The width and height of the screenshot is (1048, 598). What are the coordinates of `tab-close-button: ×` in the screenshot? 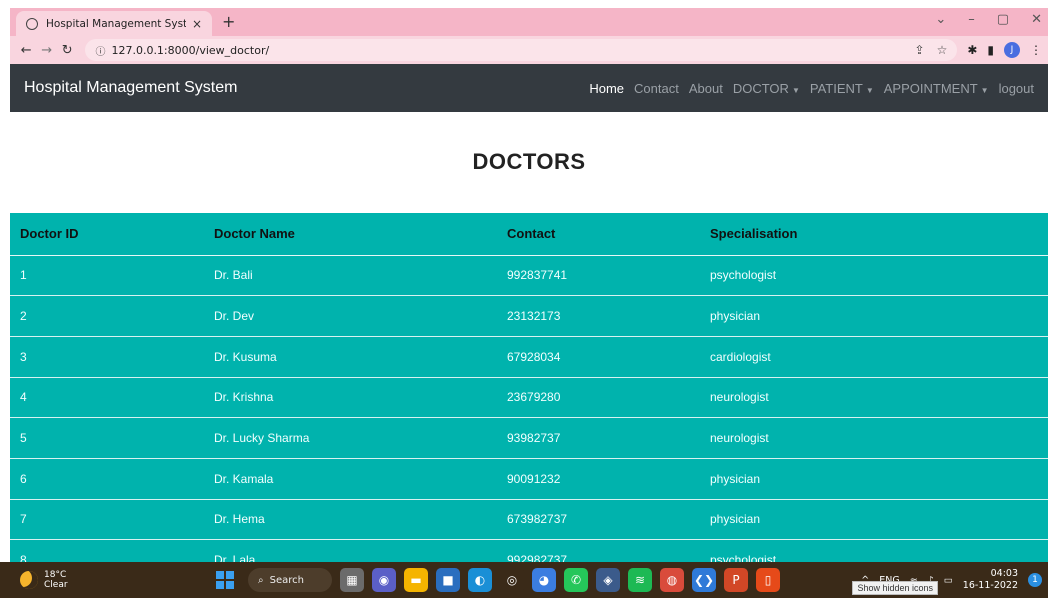 It's located at (197, 24).